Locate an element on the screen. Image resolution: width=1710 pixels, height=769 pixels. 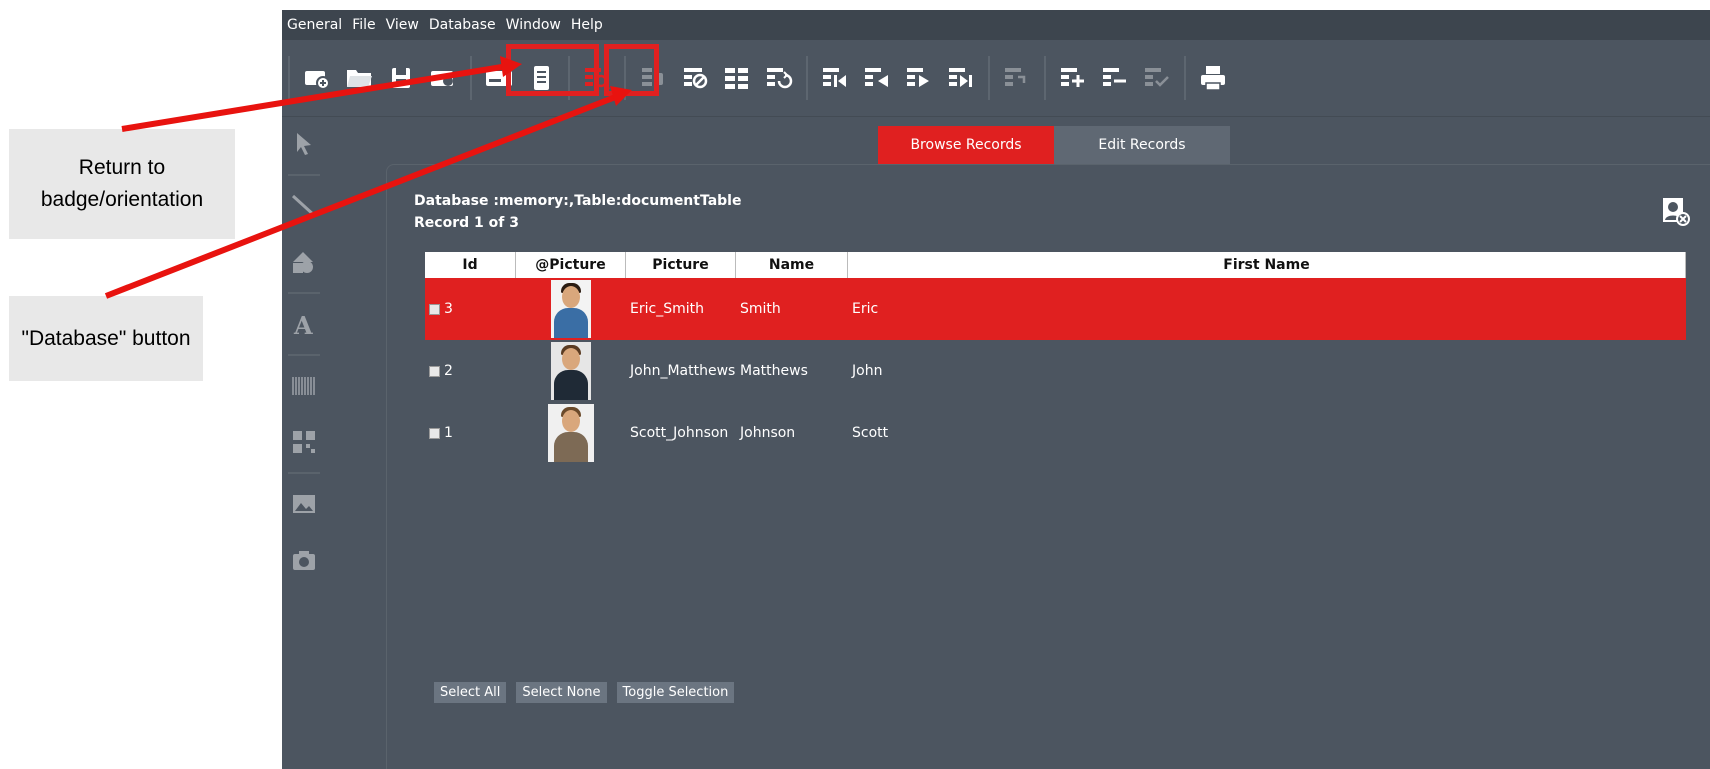
badge-buttons-highlight is located at coordinates (552, 70).